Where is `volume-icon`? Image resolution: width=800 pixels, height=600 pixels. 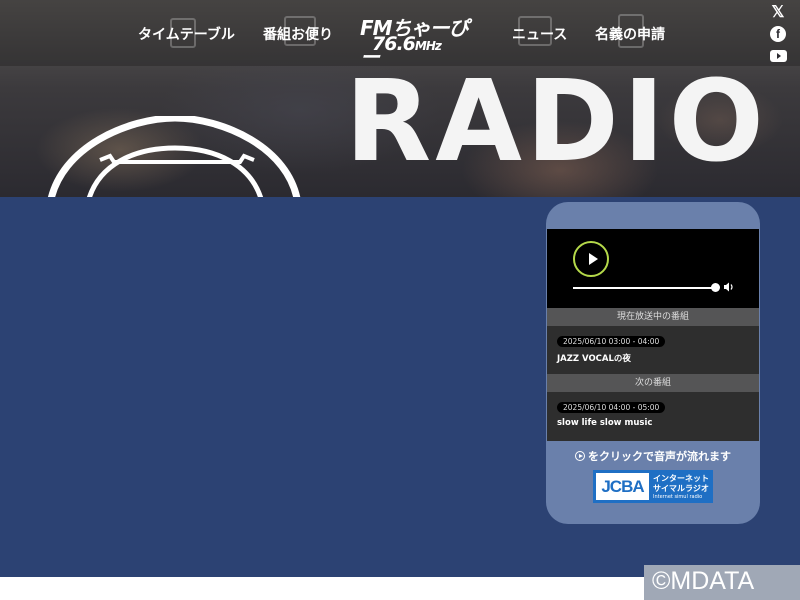
volume-icon is located at coordinates (729, 287).